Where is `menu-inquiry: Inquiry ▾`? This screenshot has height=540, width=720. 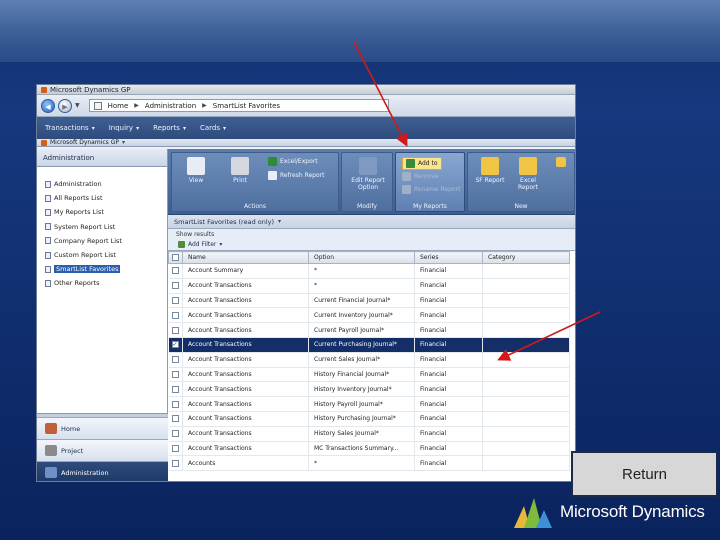
menu-inquiry: Inquiry ▾ is located at coordinates (124, 128).